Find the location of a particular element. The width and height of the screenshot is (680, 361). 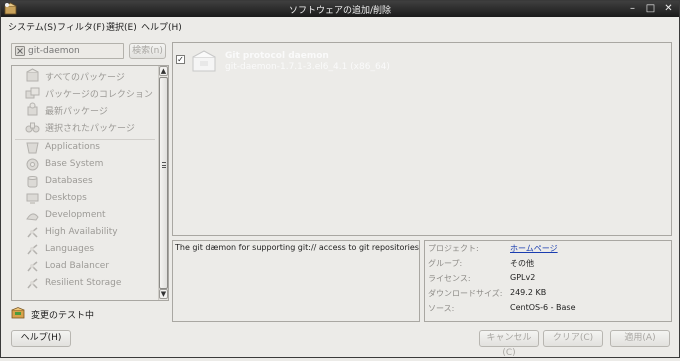

status-area: 変更のテスト中 is located at coordinates (91, 313).